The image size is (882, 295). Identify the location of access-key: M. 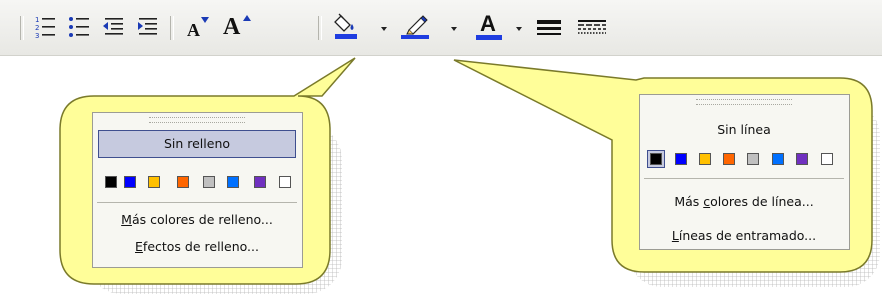
(126, 219).